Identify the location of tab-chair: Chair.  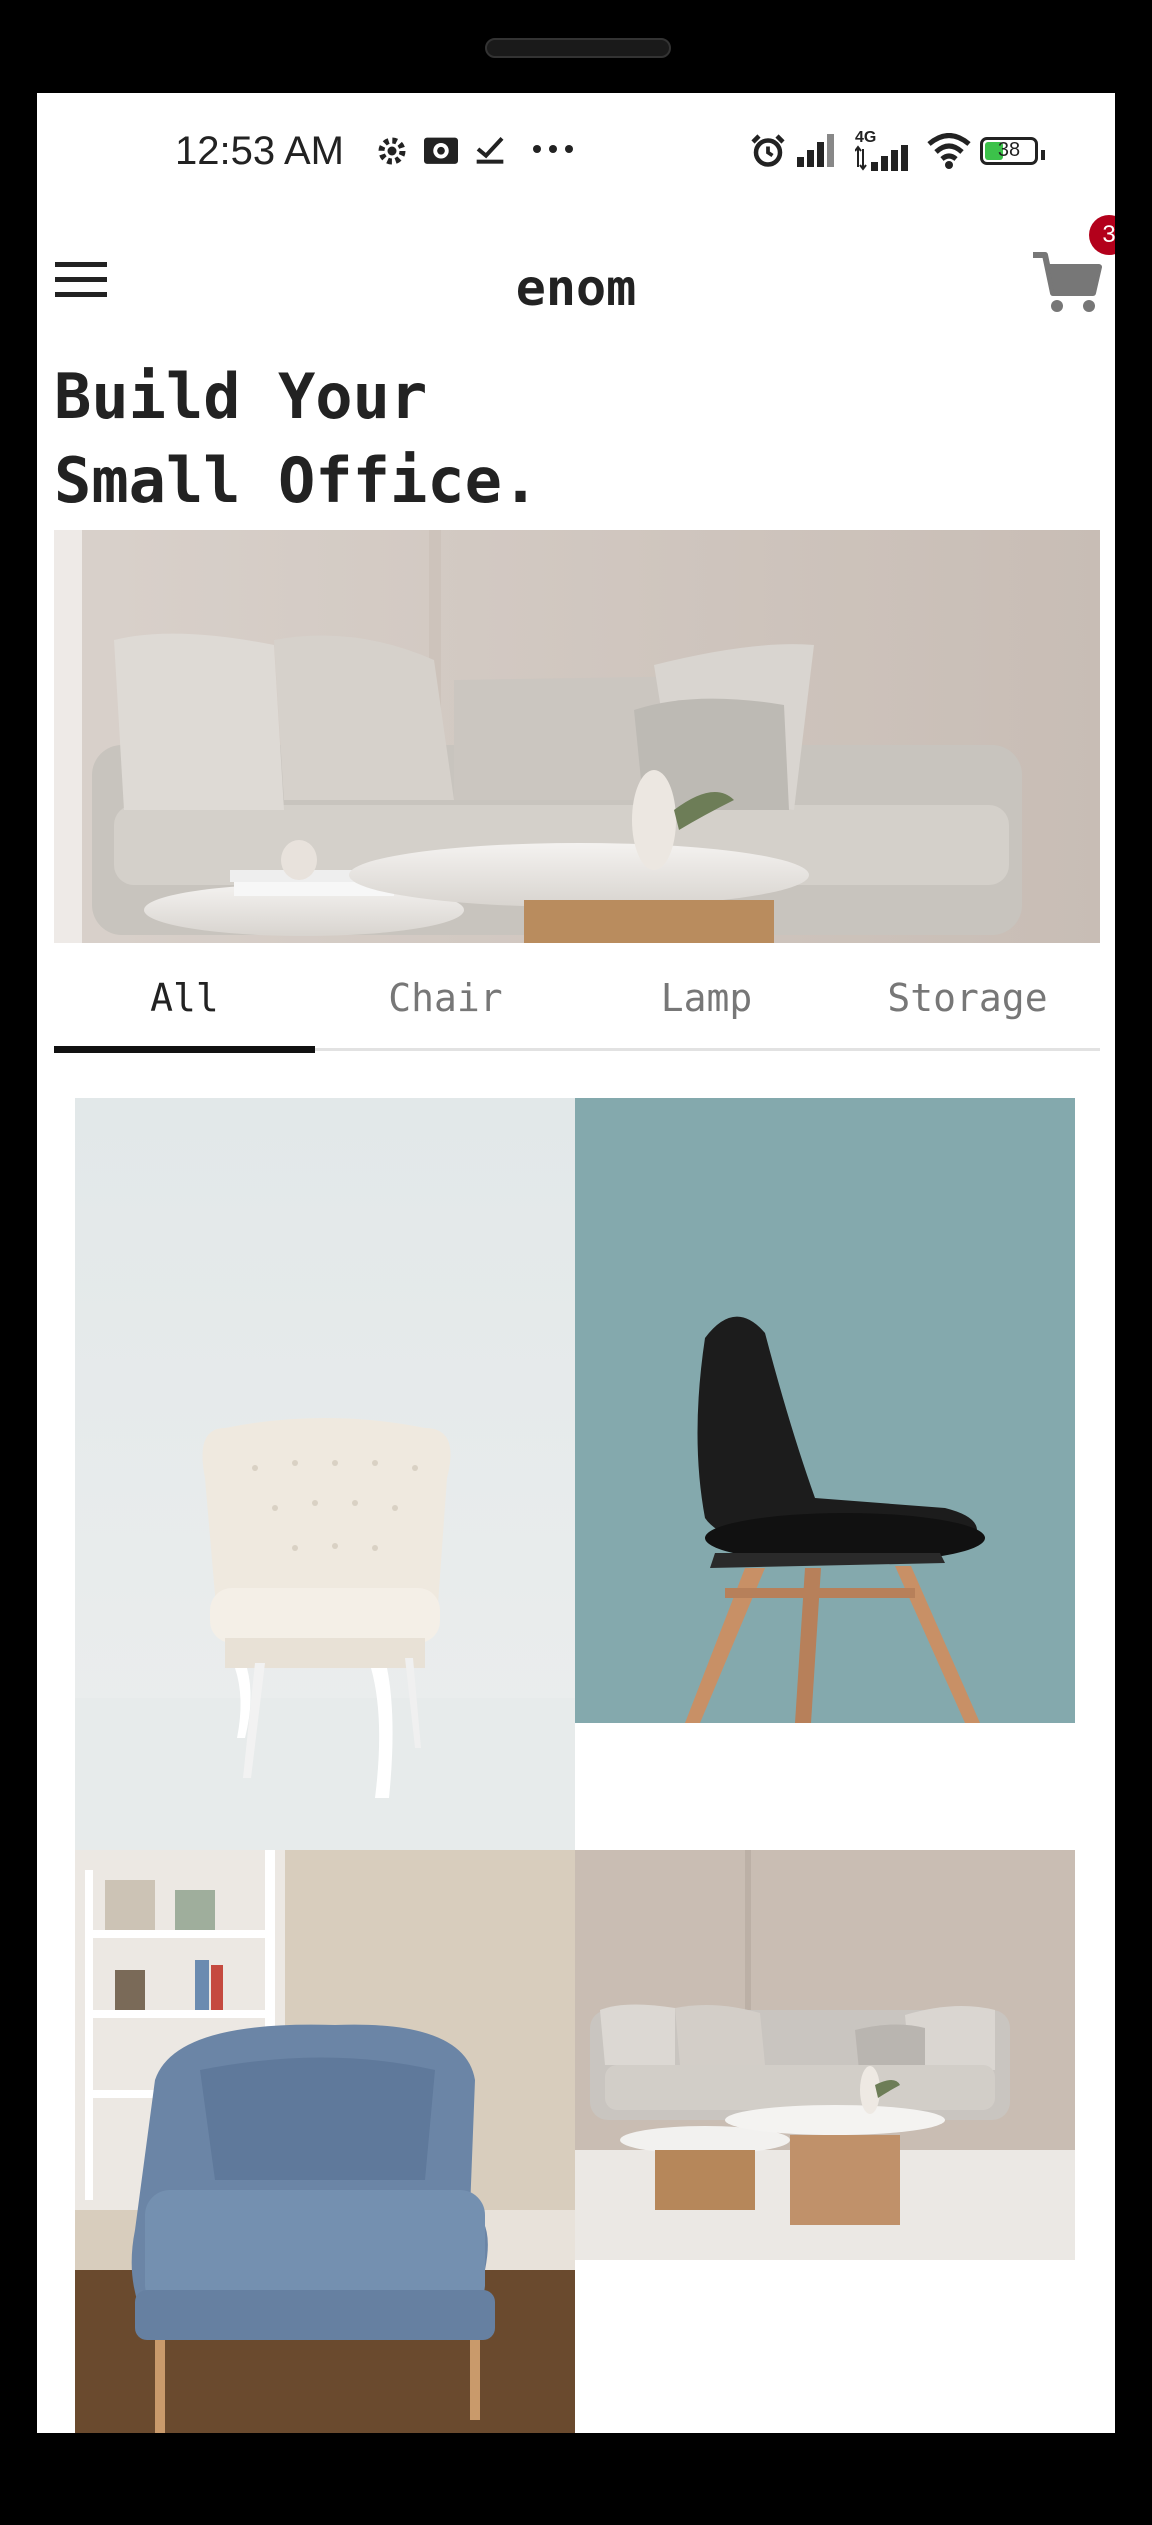
(445, 998).